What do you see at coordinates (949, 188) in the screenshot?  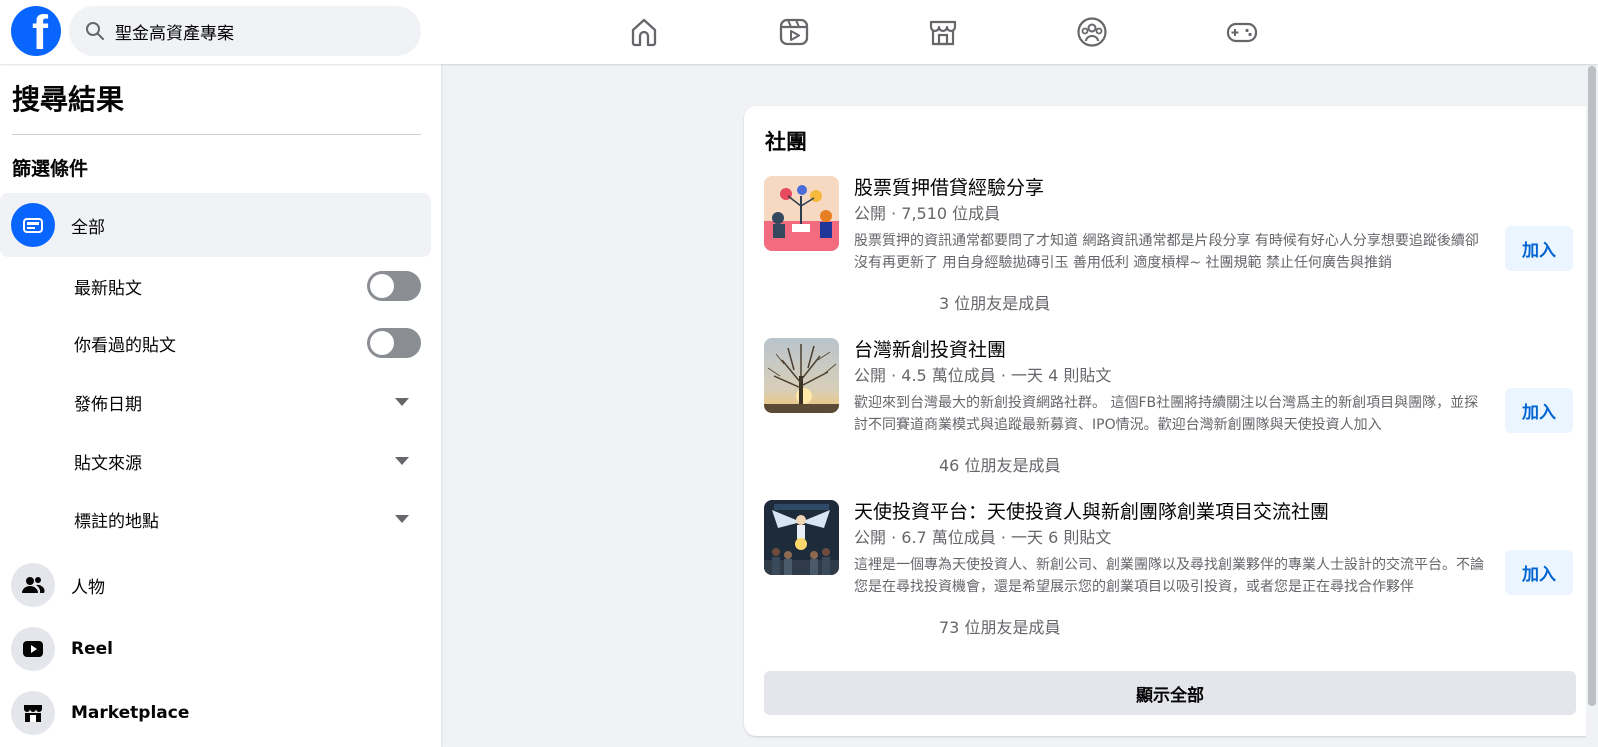 I see `group-name-link: 股票質押借貸經驗分享` at bounding box center [949, 188].